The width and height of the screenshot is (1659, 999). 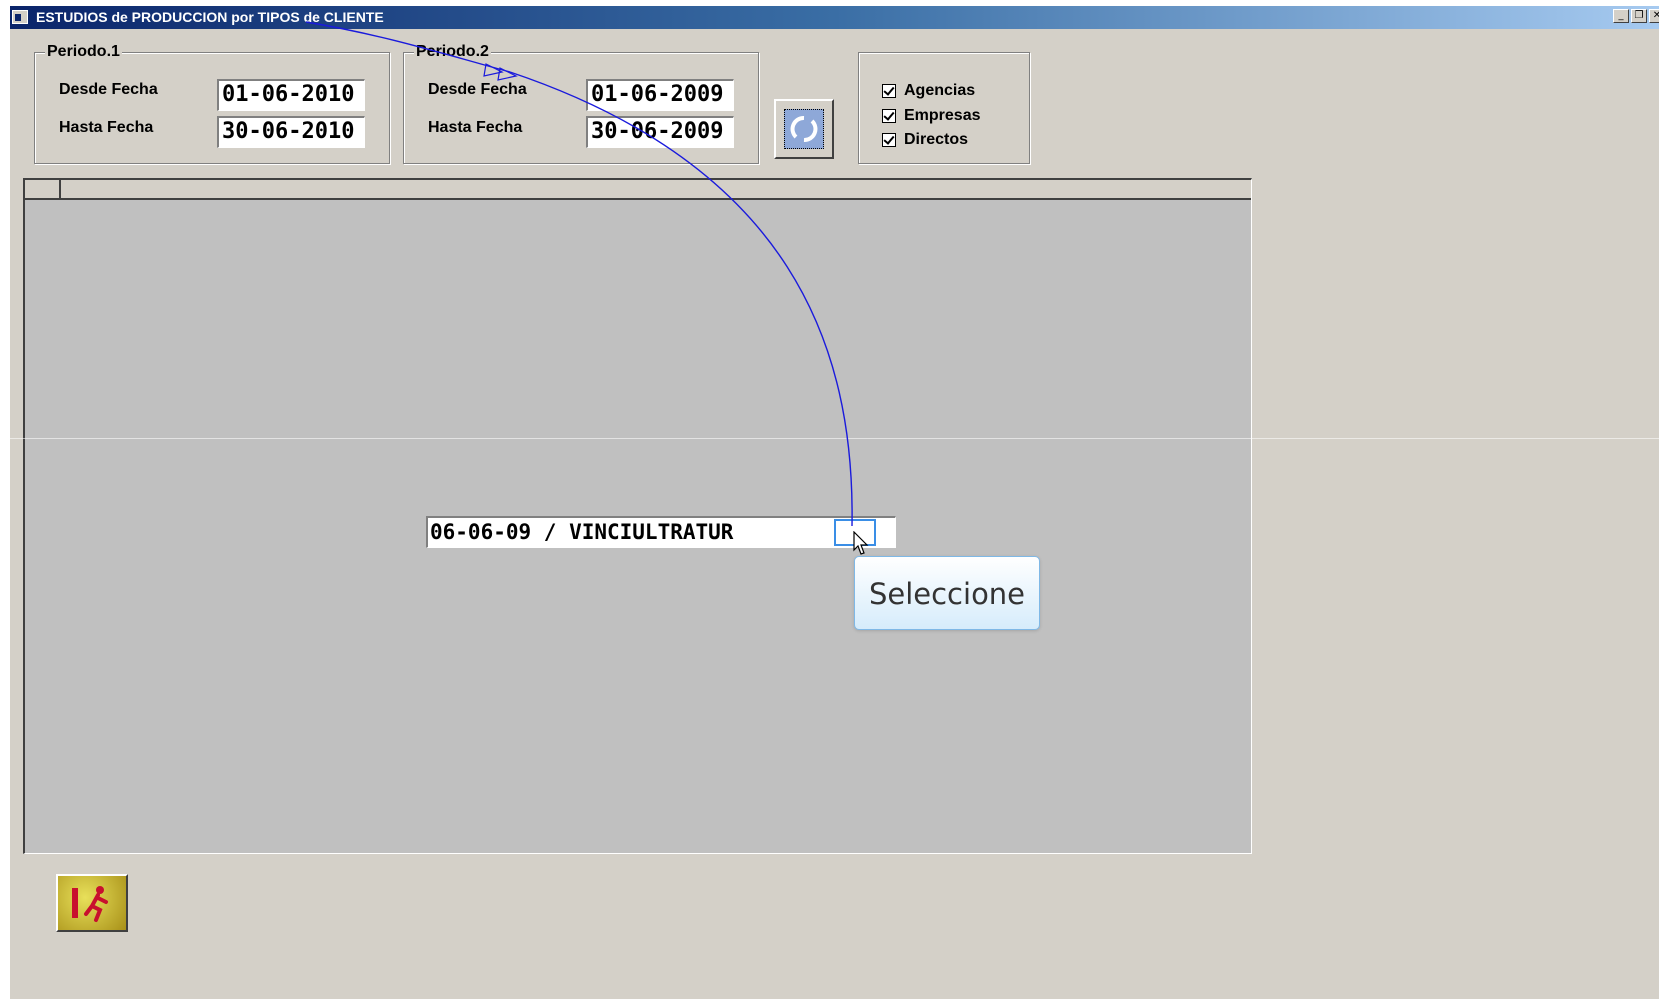 I want to click on grid-corner-cell, so click(x=43, y=190).